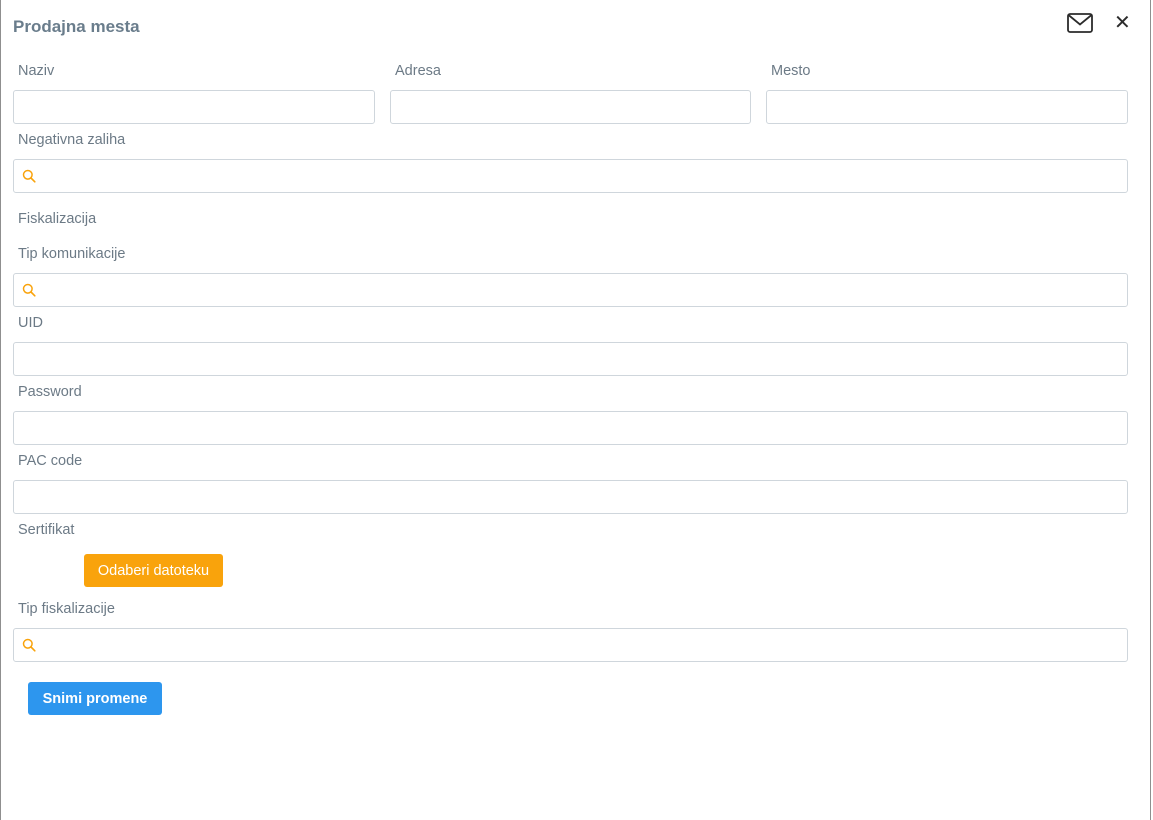 This screenshot has width=1153, height=820. Describe the element at coordinates (580, 290) in the screenshot. I see `tip-komunikacije-input` at that location.